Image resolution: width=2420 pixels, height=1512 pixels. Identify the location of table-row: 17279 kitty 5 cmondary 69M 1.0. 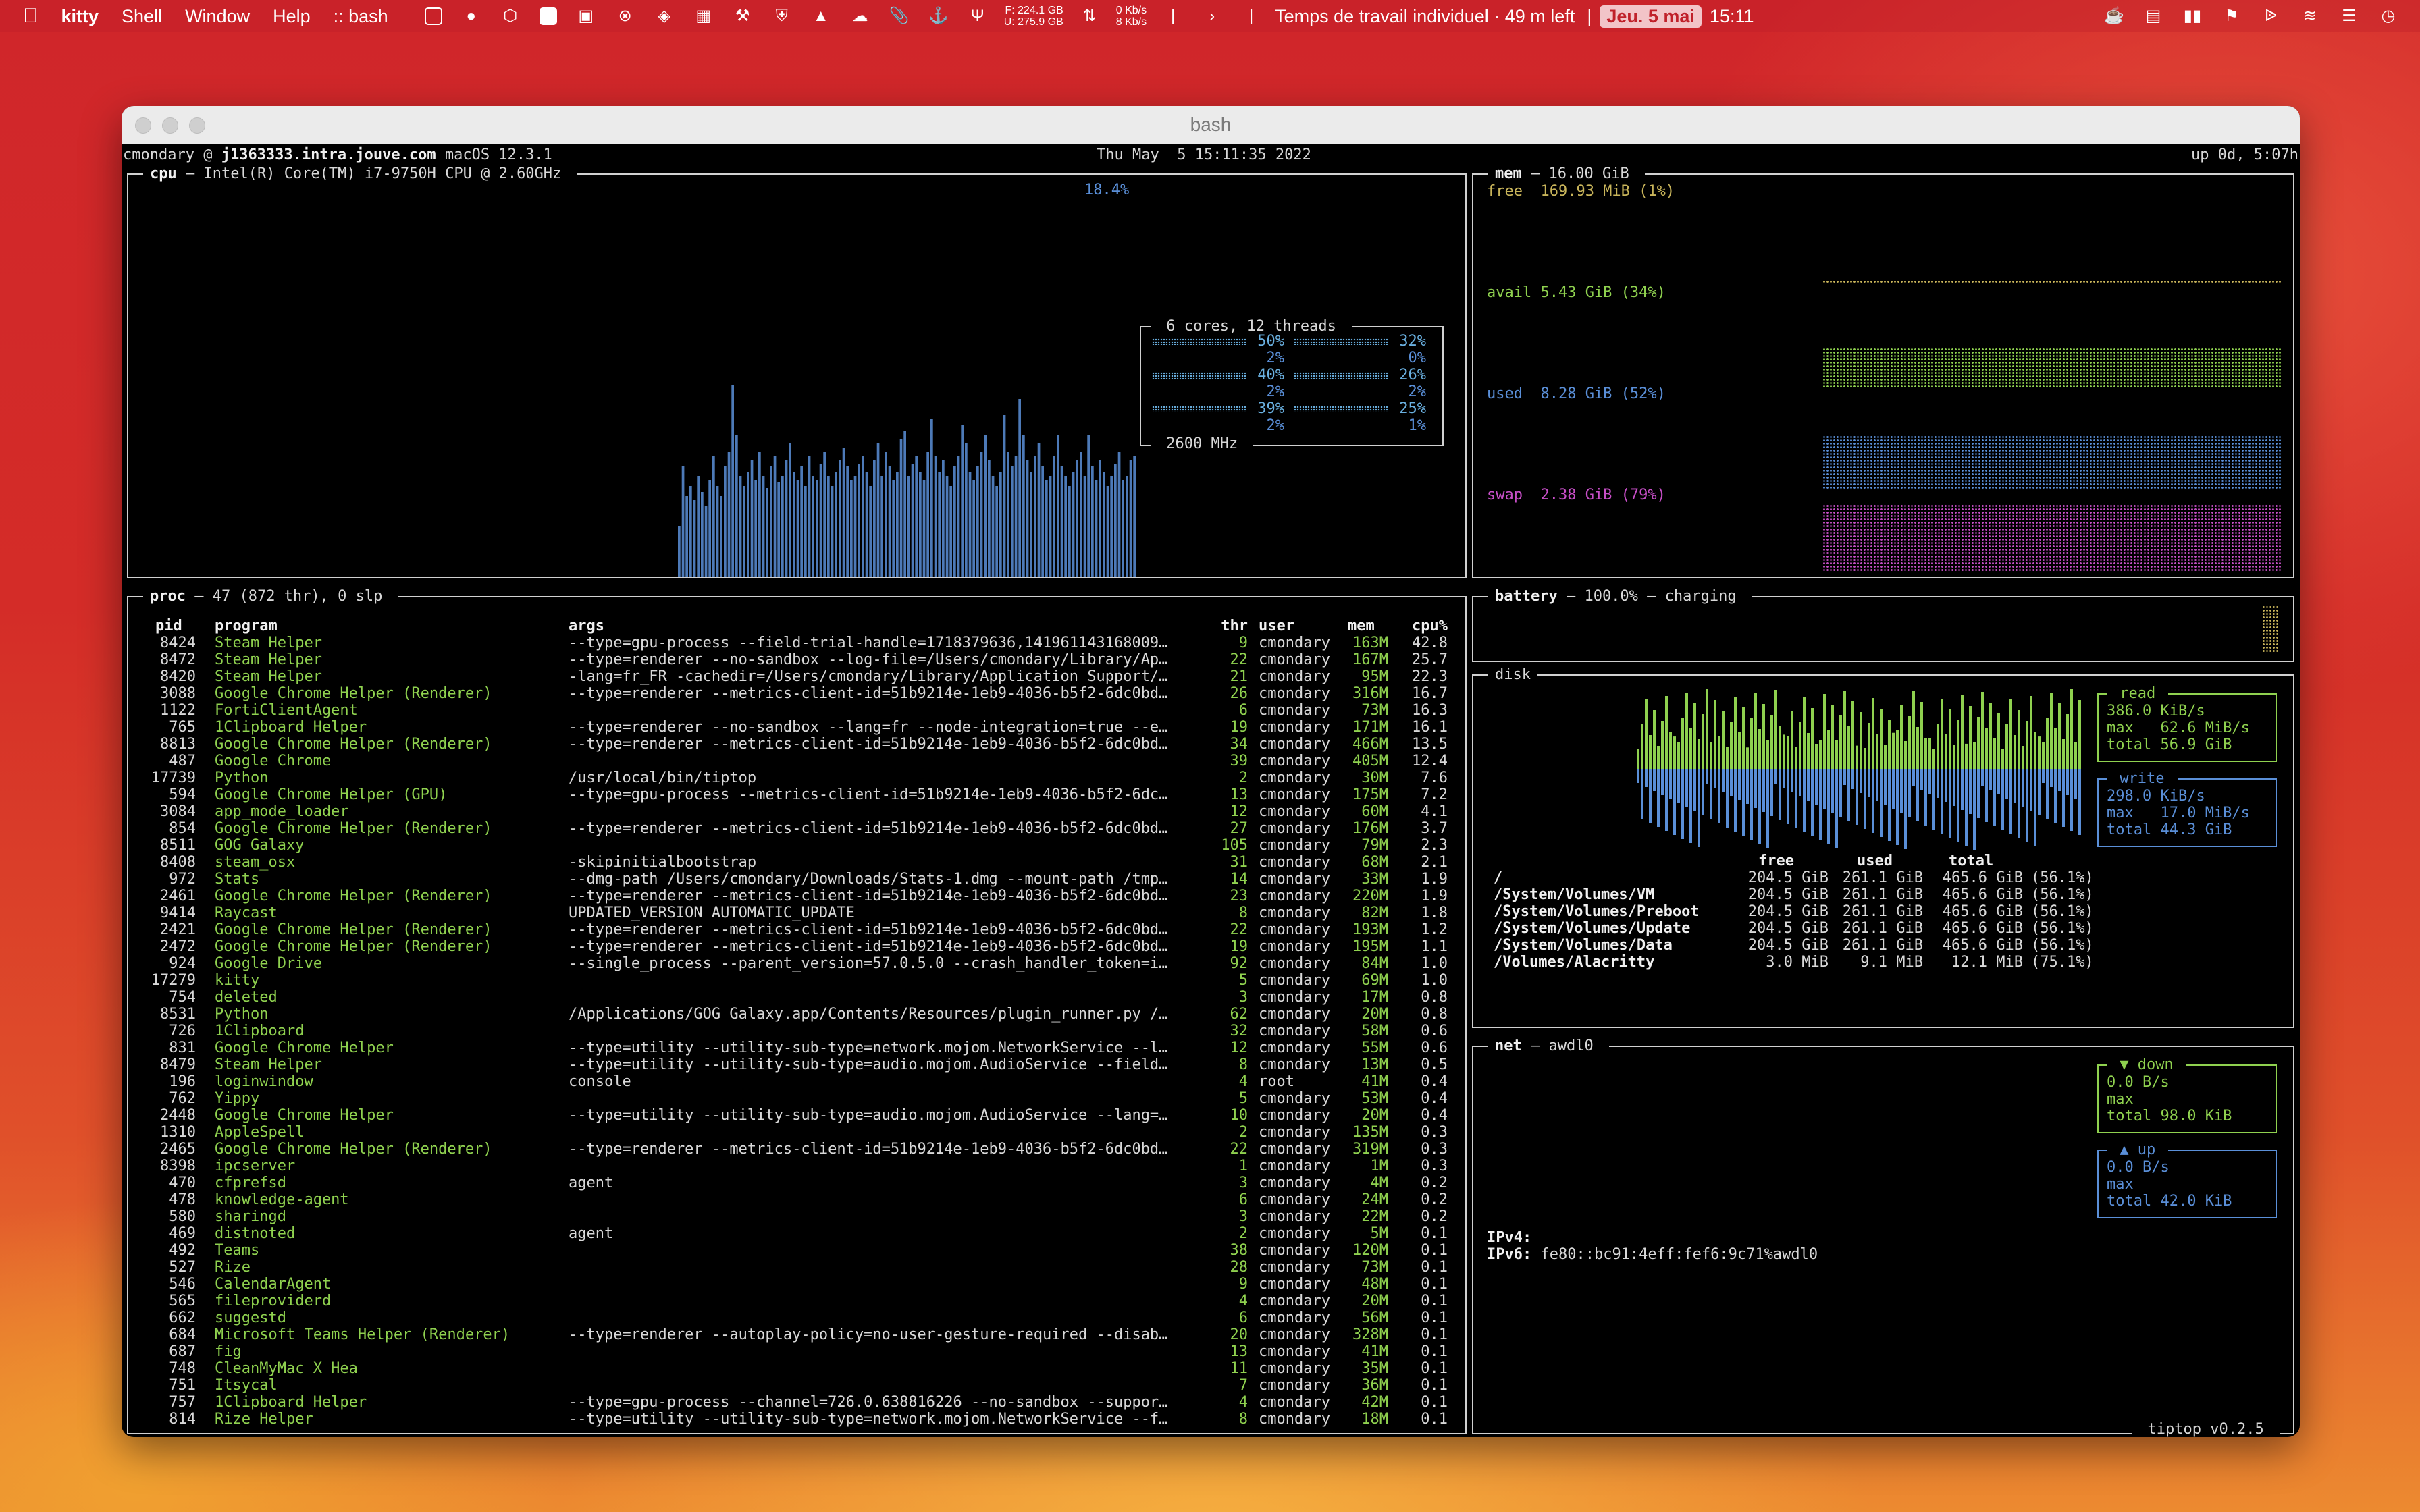
(797, 981).